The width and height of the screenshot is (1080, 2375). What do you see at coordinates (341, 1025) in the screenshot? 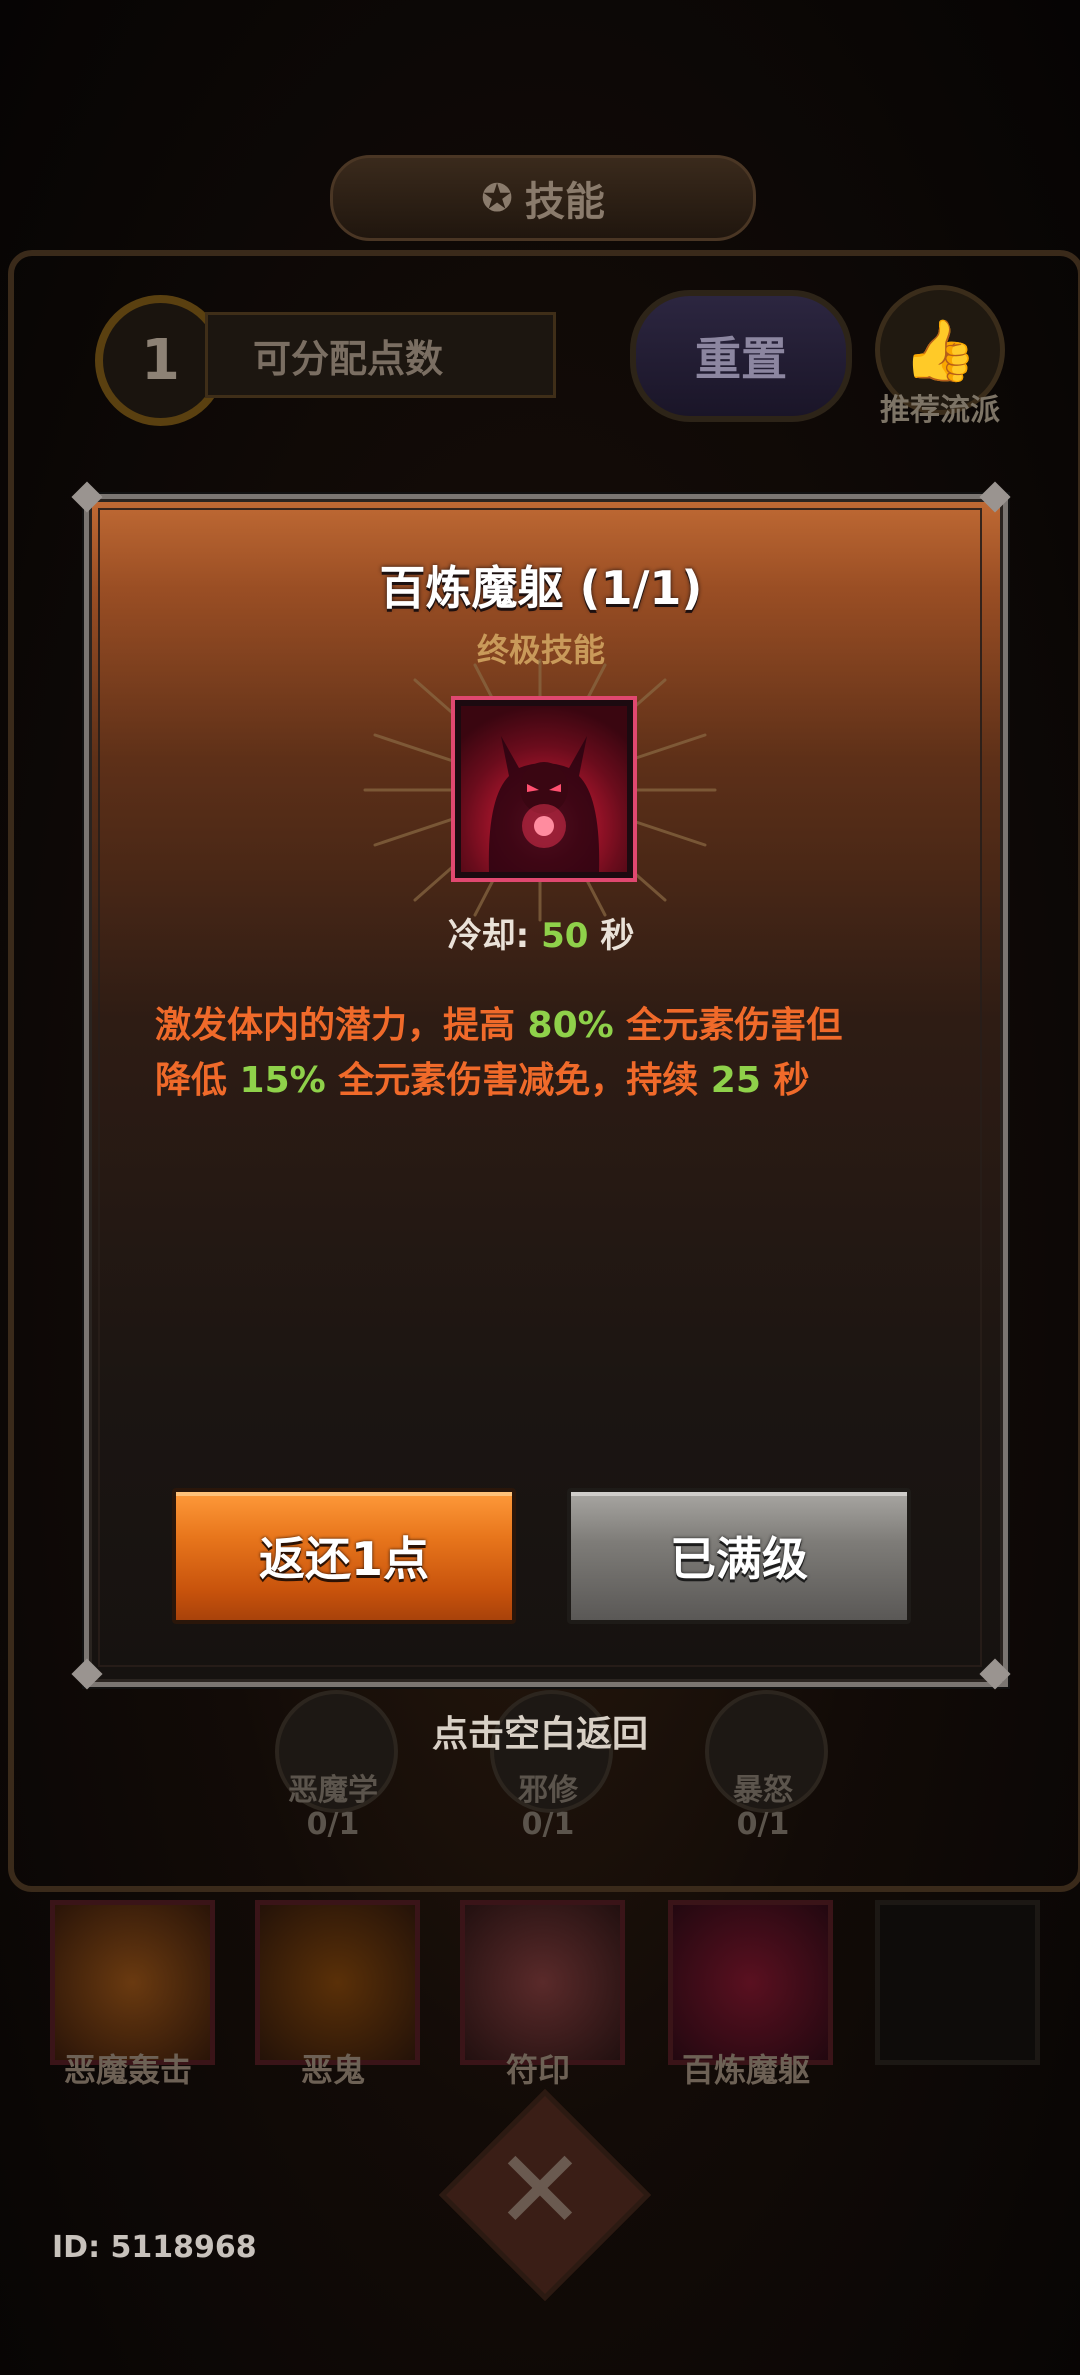
I see `desc-text: 激发体内的潜力，提高` at bounding box center [341, 1025].